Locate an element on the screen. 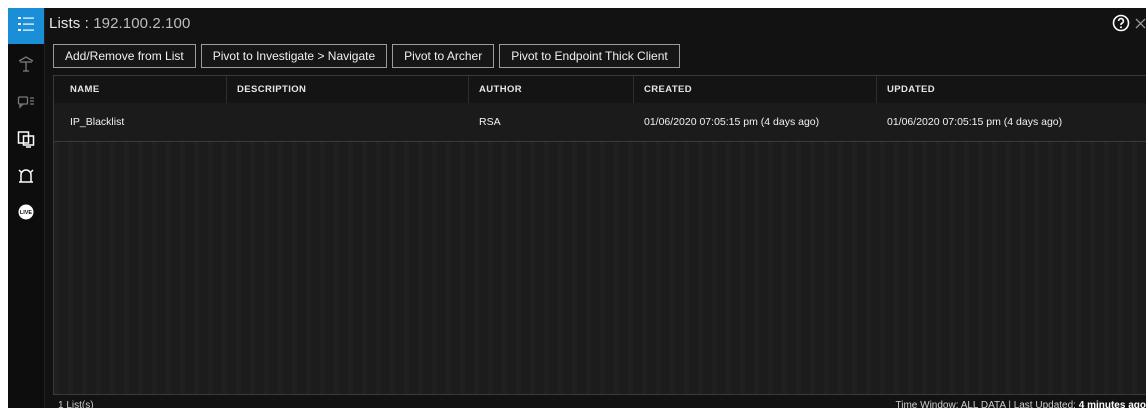  add-remove-from-list-button: Add/Remove from List is located at coordinates (124, 56).